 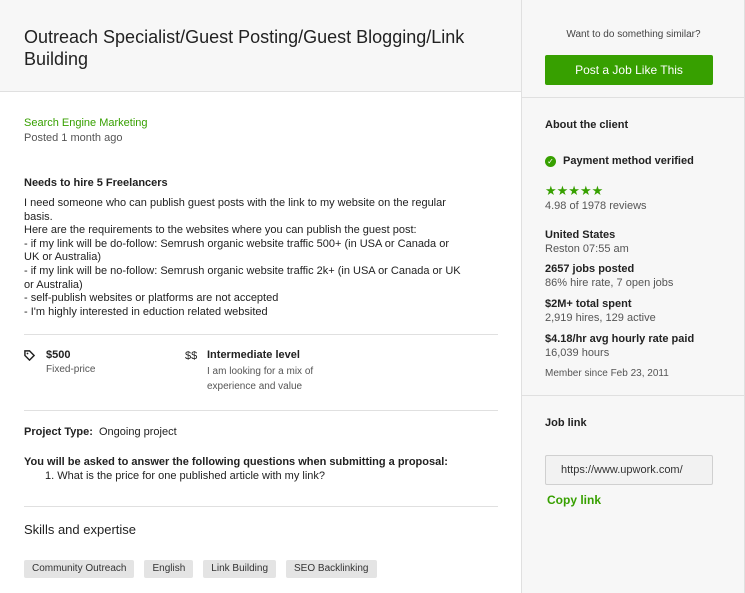 I want to click on project-type-value: Ongoing project, so click(x=138, y=432).